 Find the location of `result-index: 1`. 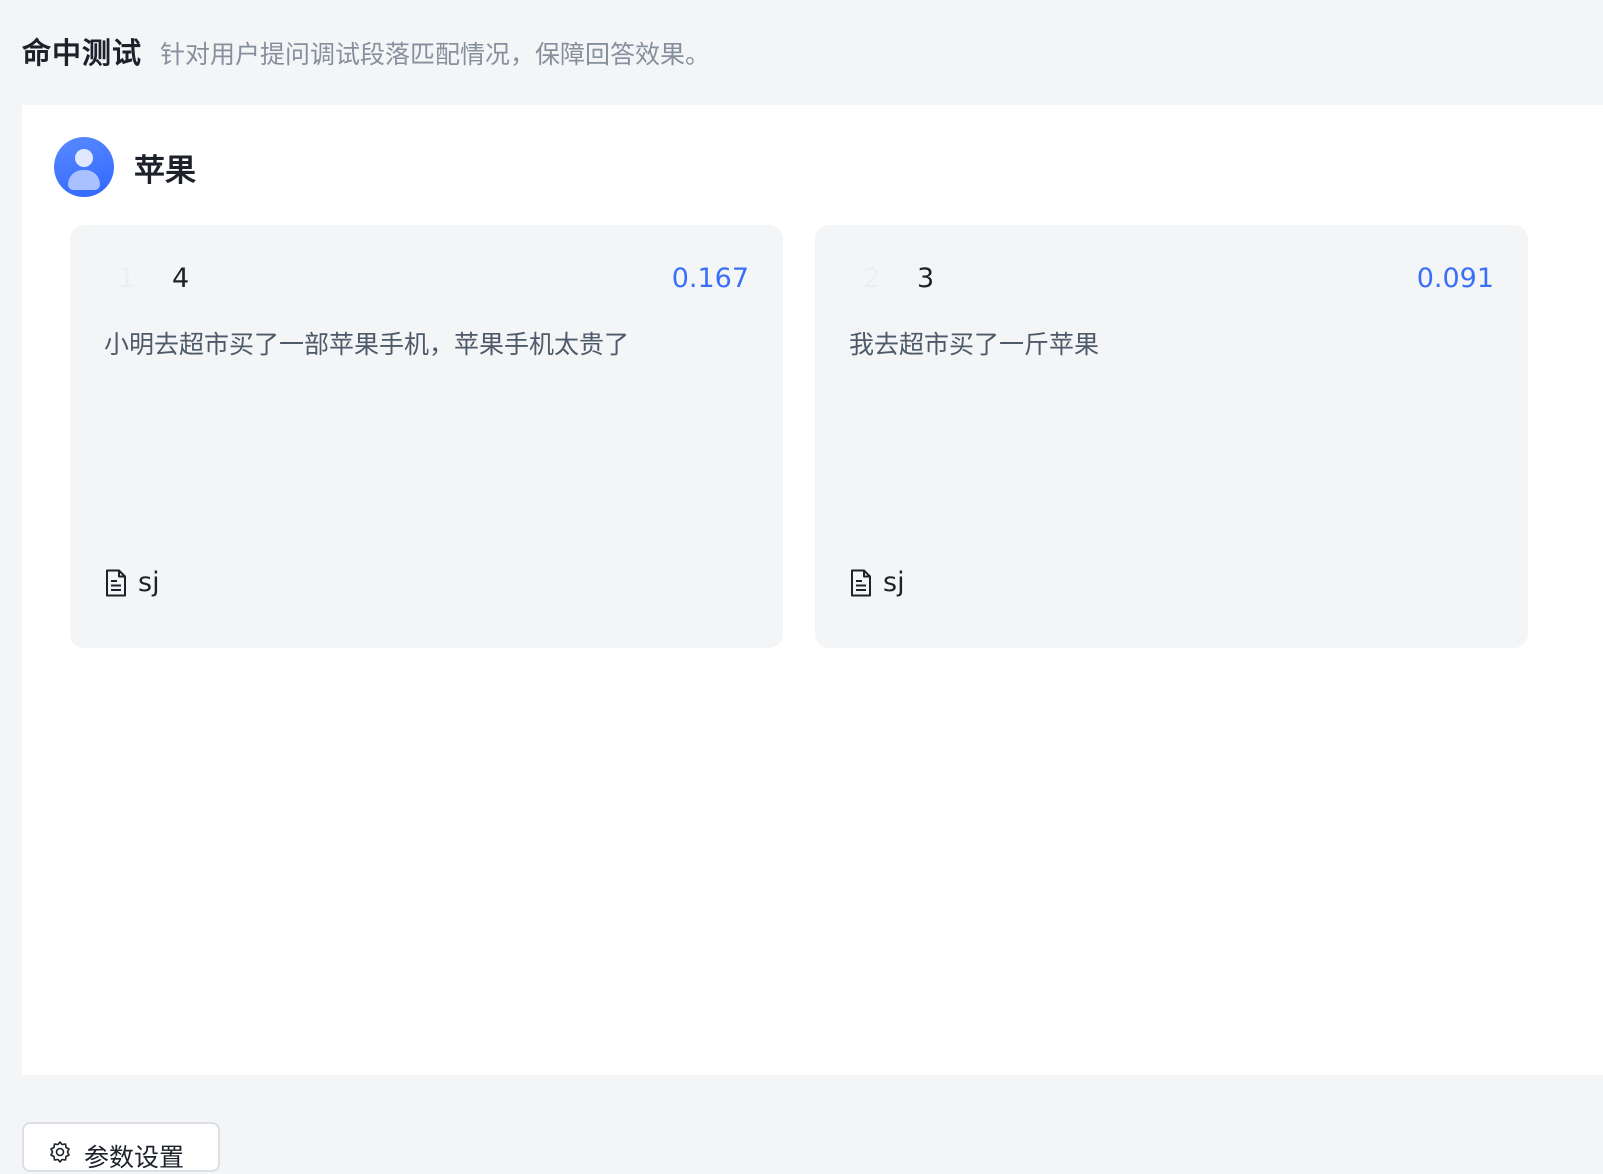

result-index: 1 is located at coordinates (127, 278).